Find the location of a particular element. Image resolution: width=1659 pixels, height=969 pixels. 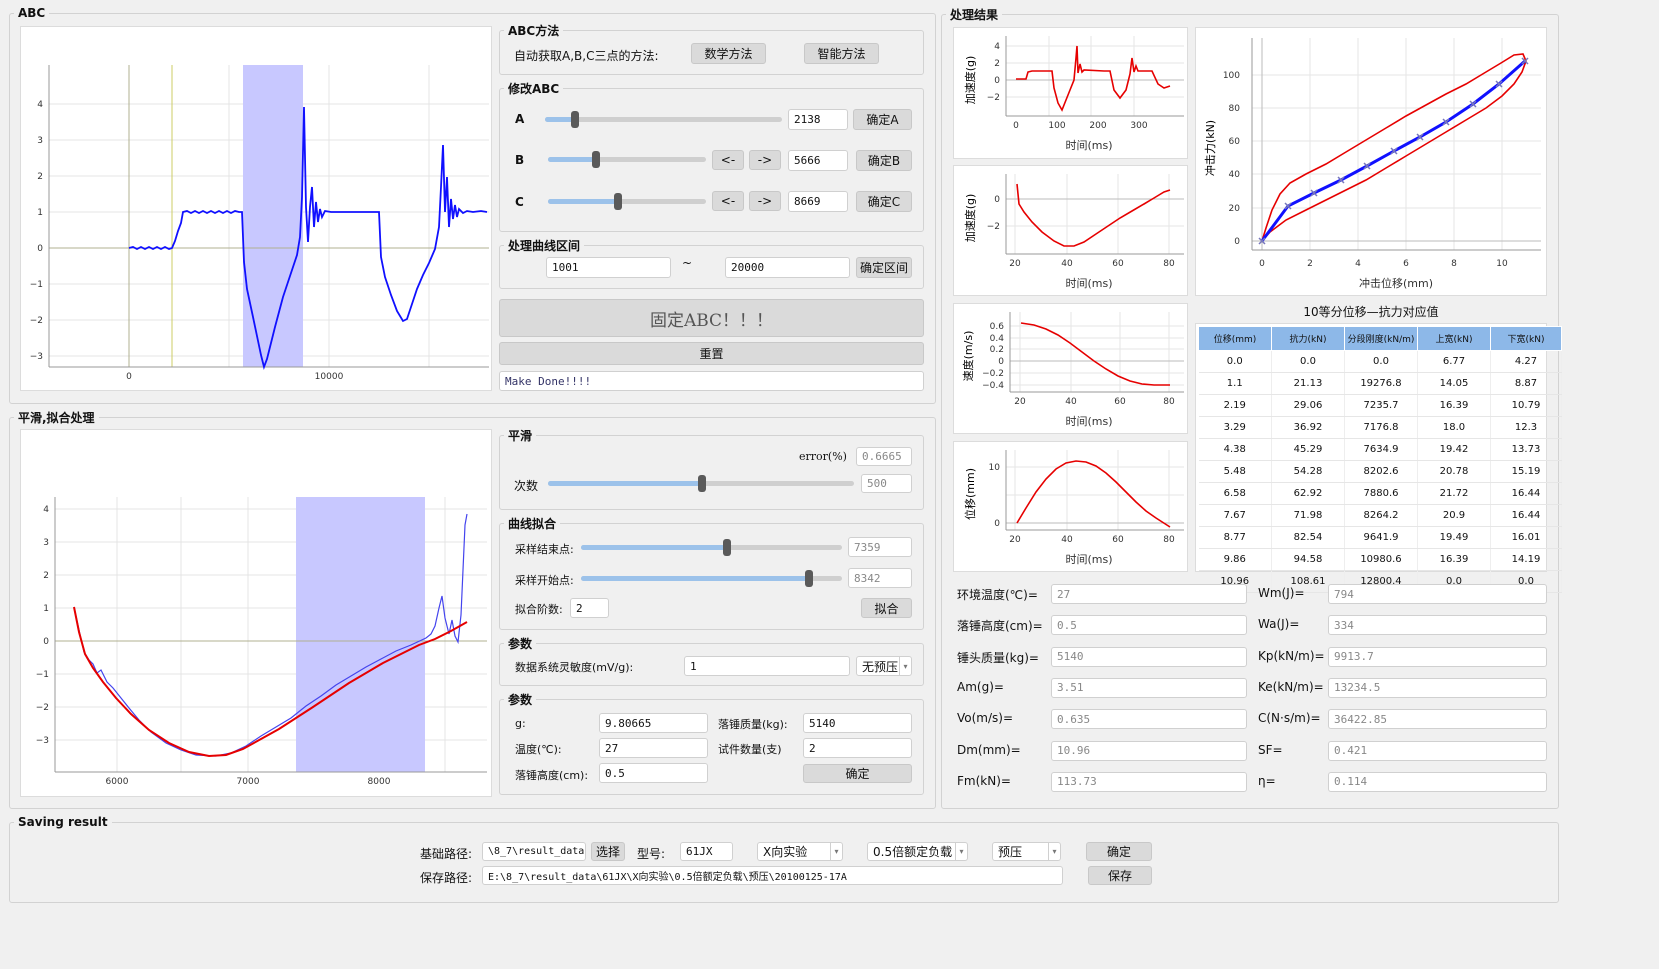

c-value-input: 8669 is located at coordinates (818, 201).